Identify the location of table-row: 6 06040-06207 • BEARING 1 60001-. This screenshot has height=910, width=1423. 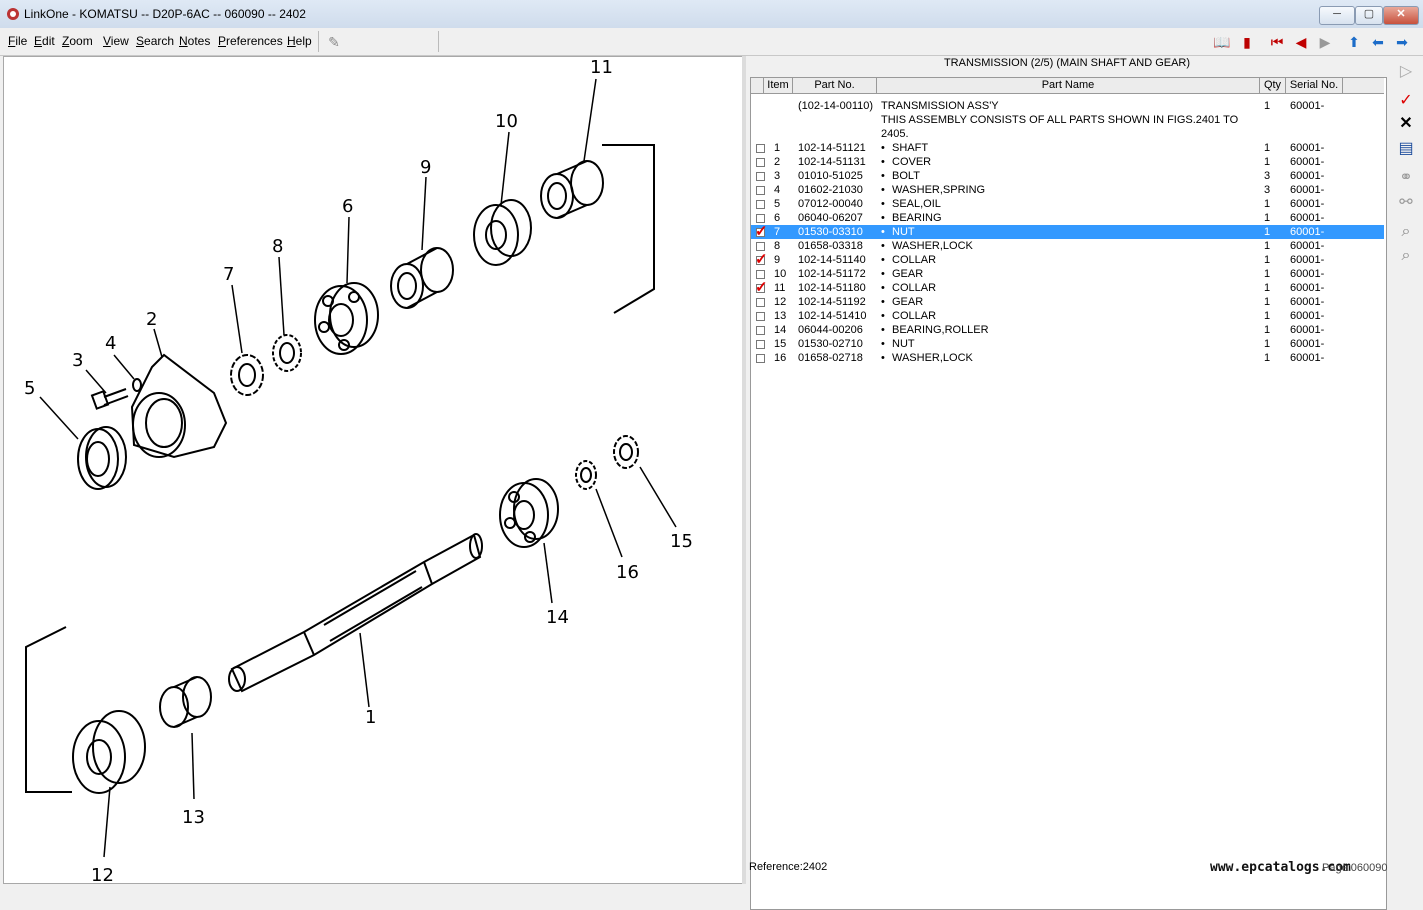
(1067, 218).